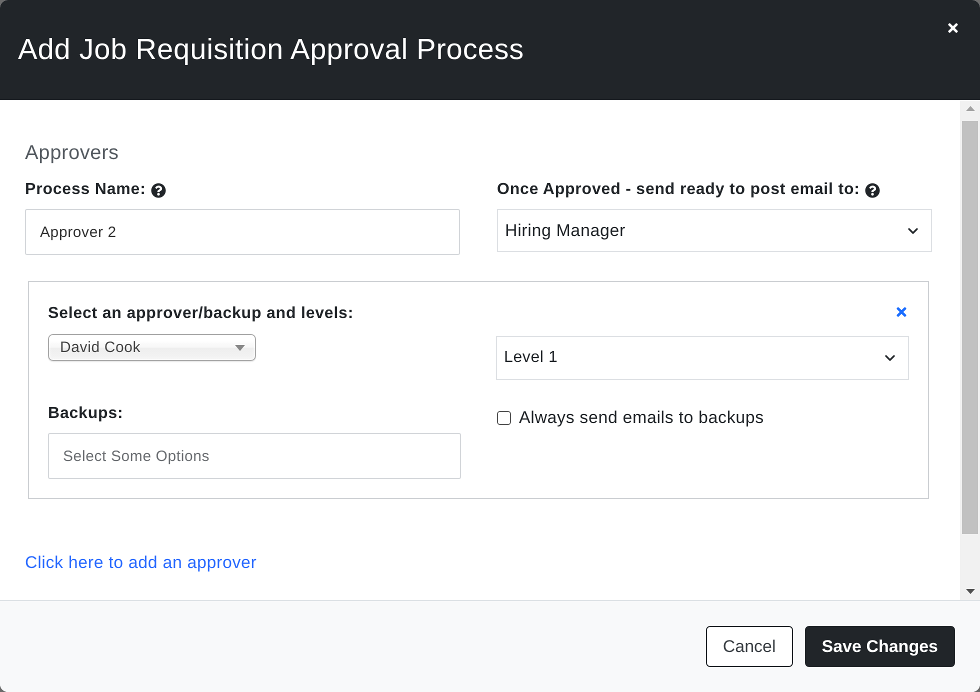  Describe the element at coordinates (254, 456) in the screenshot. I see `backups-field: Select Some Options` at that location.